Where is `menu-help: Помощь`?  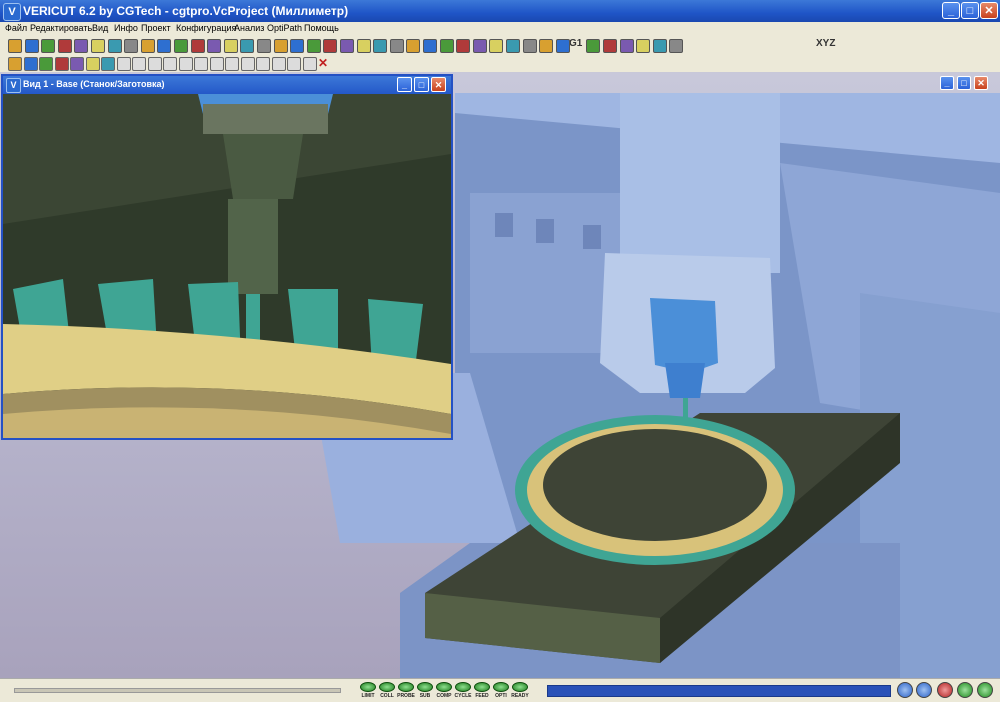 menu-help: Помощь is located at coordinates (321, 28).